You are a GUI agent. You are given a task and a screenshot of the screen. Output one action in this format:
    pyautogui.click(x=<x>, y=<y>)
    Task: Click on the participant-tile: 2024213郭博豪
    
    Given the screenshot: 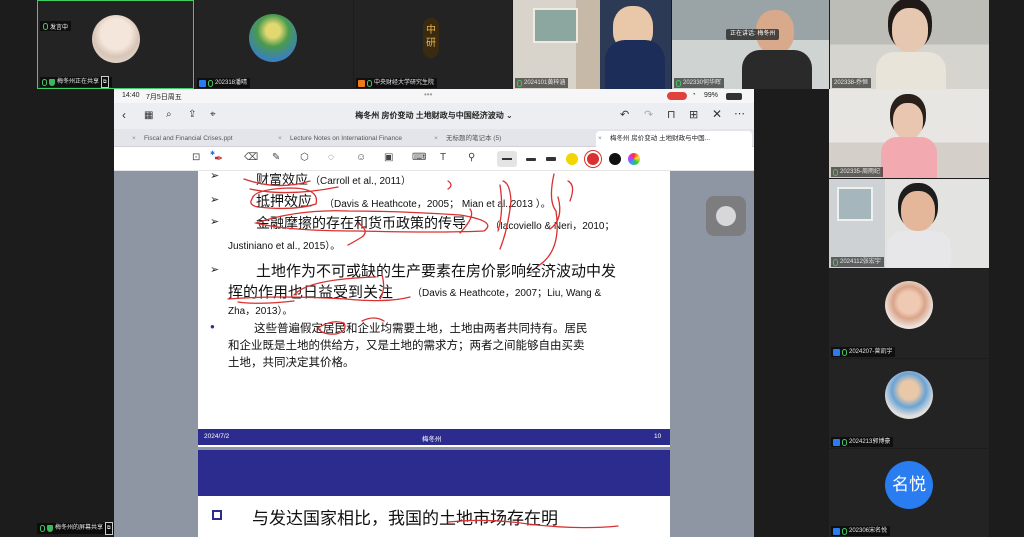 What is the action you would take?
    pyautogui.click(x=909, y=403)
    